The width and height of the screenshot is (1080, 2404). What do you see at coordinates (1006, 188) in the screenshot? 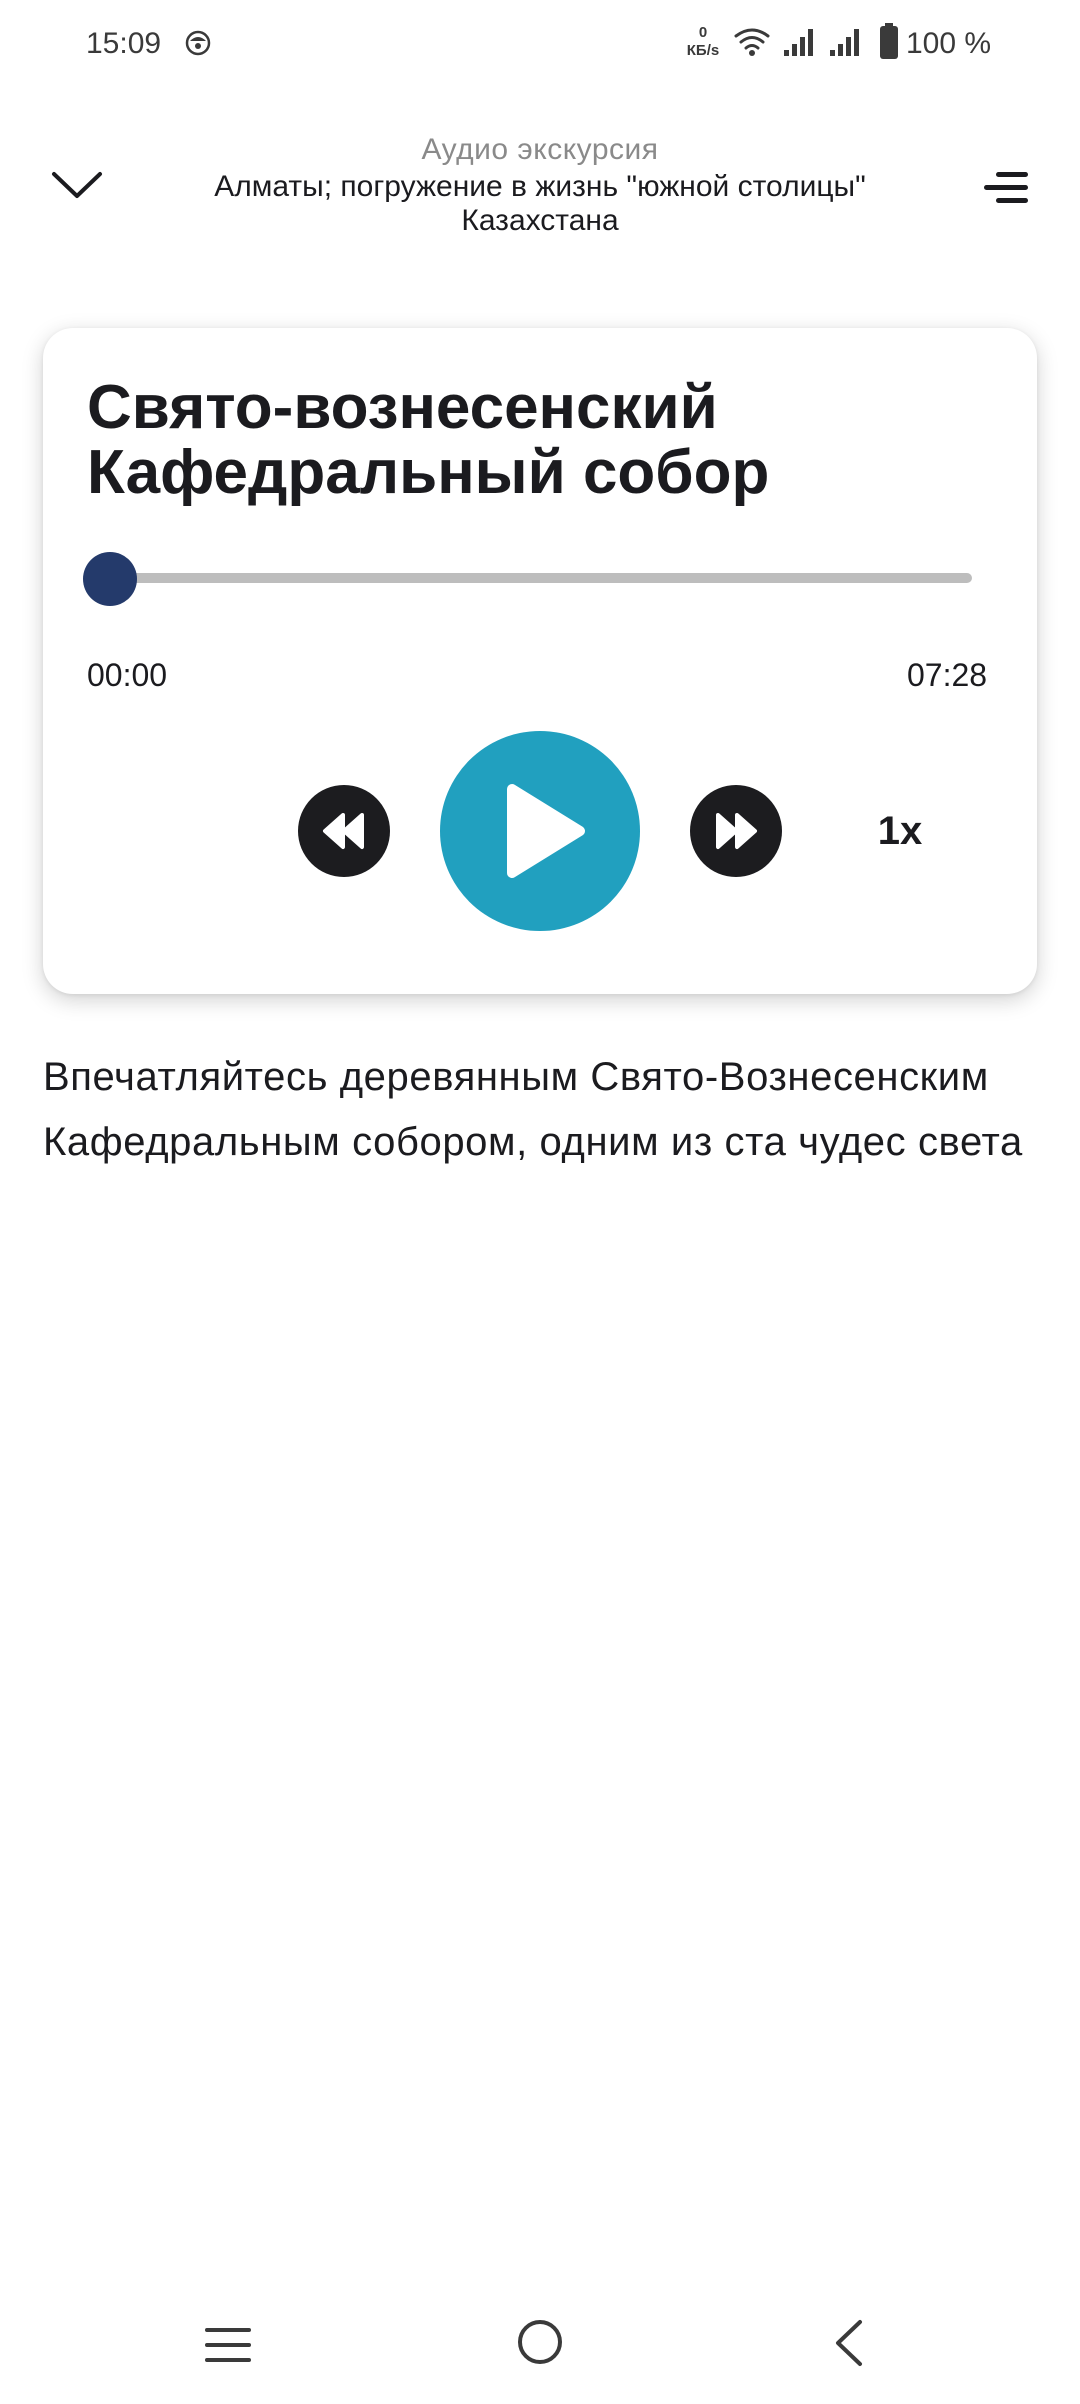
I see `menu-icon` at bounding box center [1006, 188].